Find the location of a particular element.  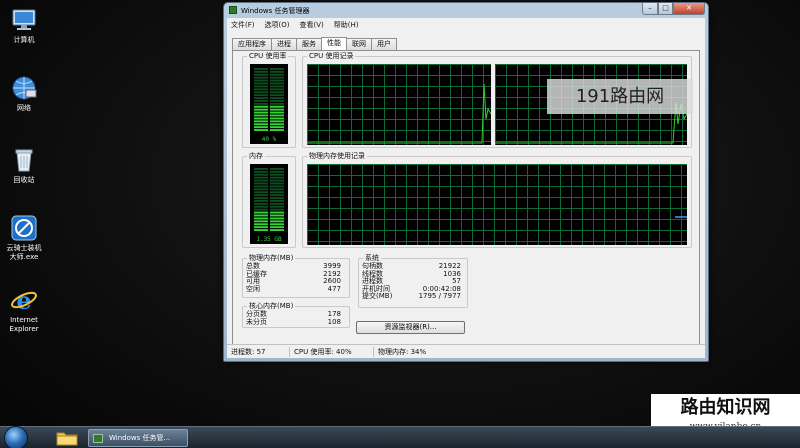

memory-meter: 1.35 GB is located at coordinates (269, 204).